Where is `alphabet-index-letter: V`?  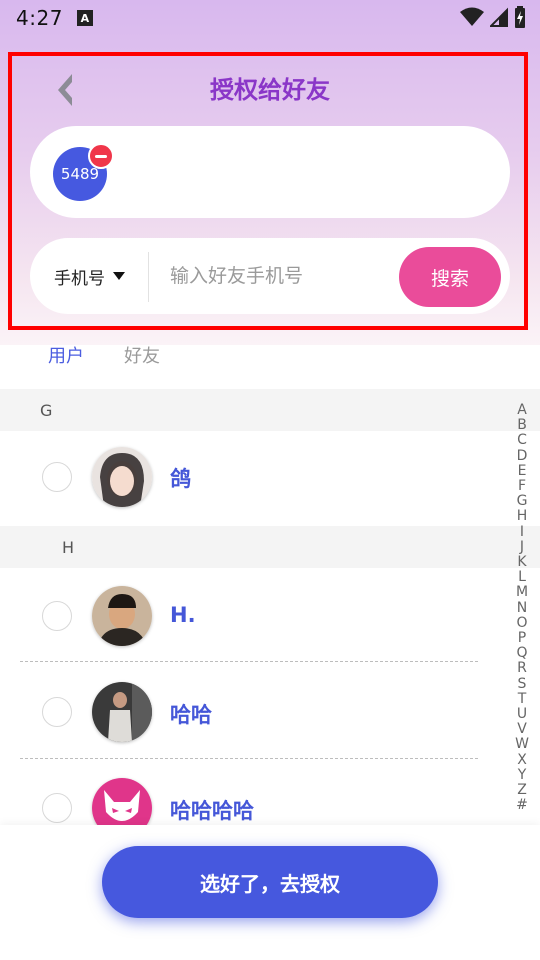
alphabet-index-letter: V is located at coordinates (522, 729).